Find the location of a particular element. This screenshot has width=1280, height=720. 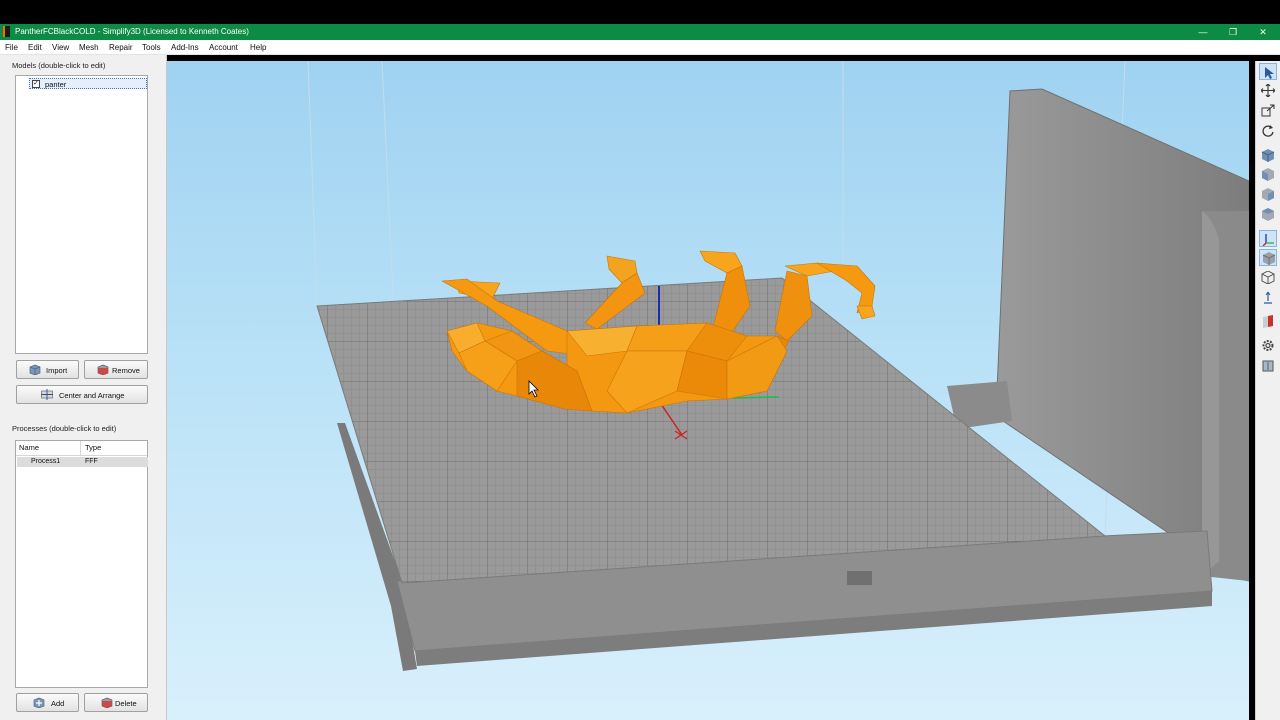

rotate-tool-button is located at coordinates (1268, 130).